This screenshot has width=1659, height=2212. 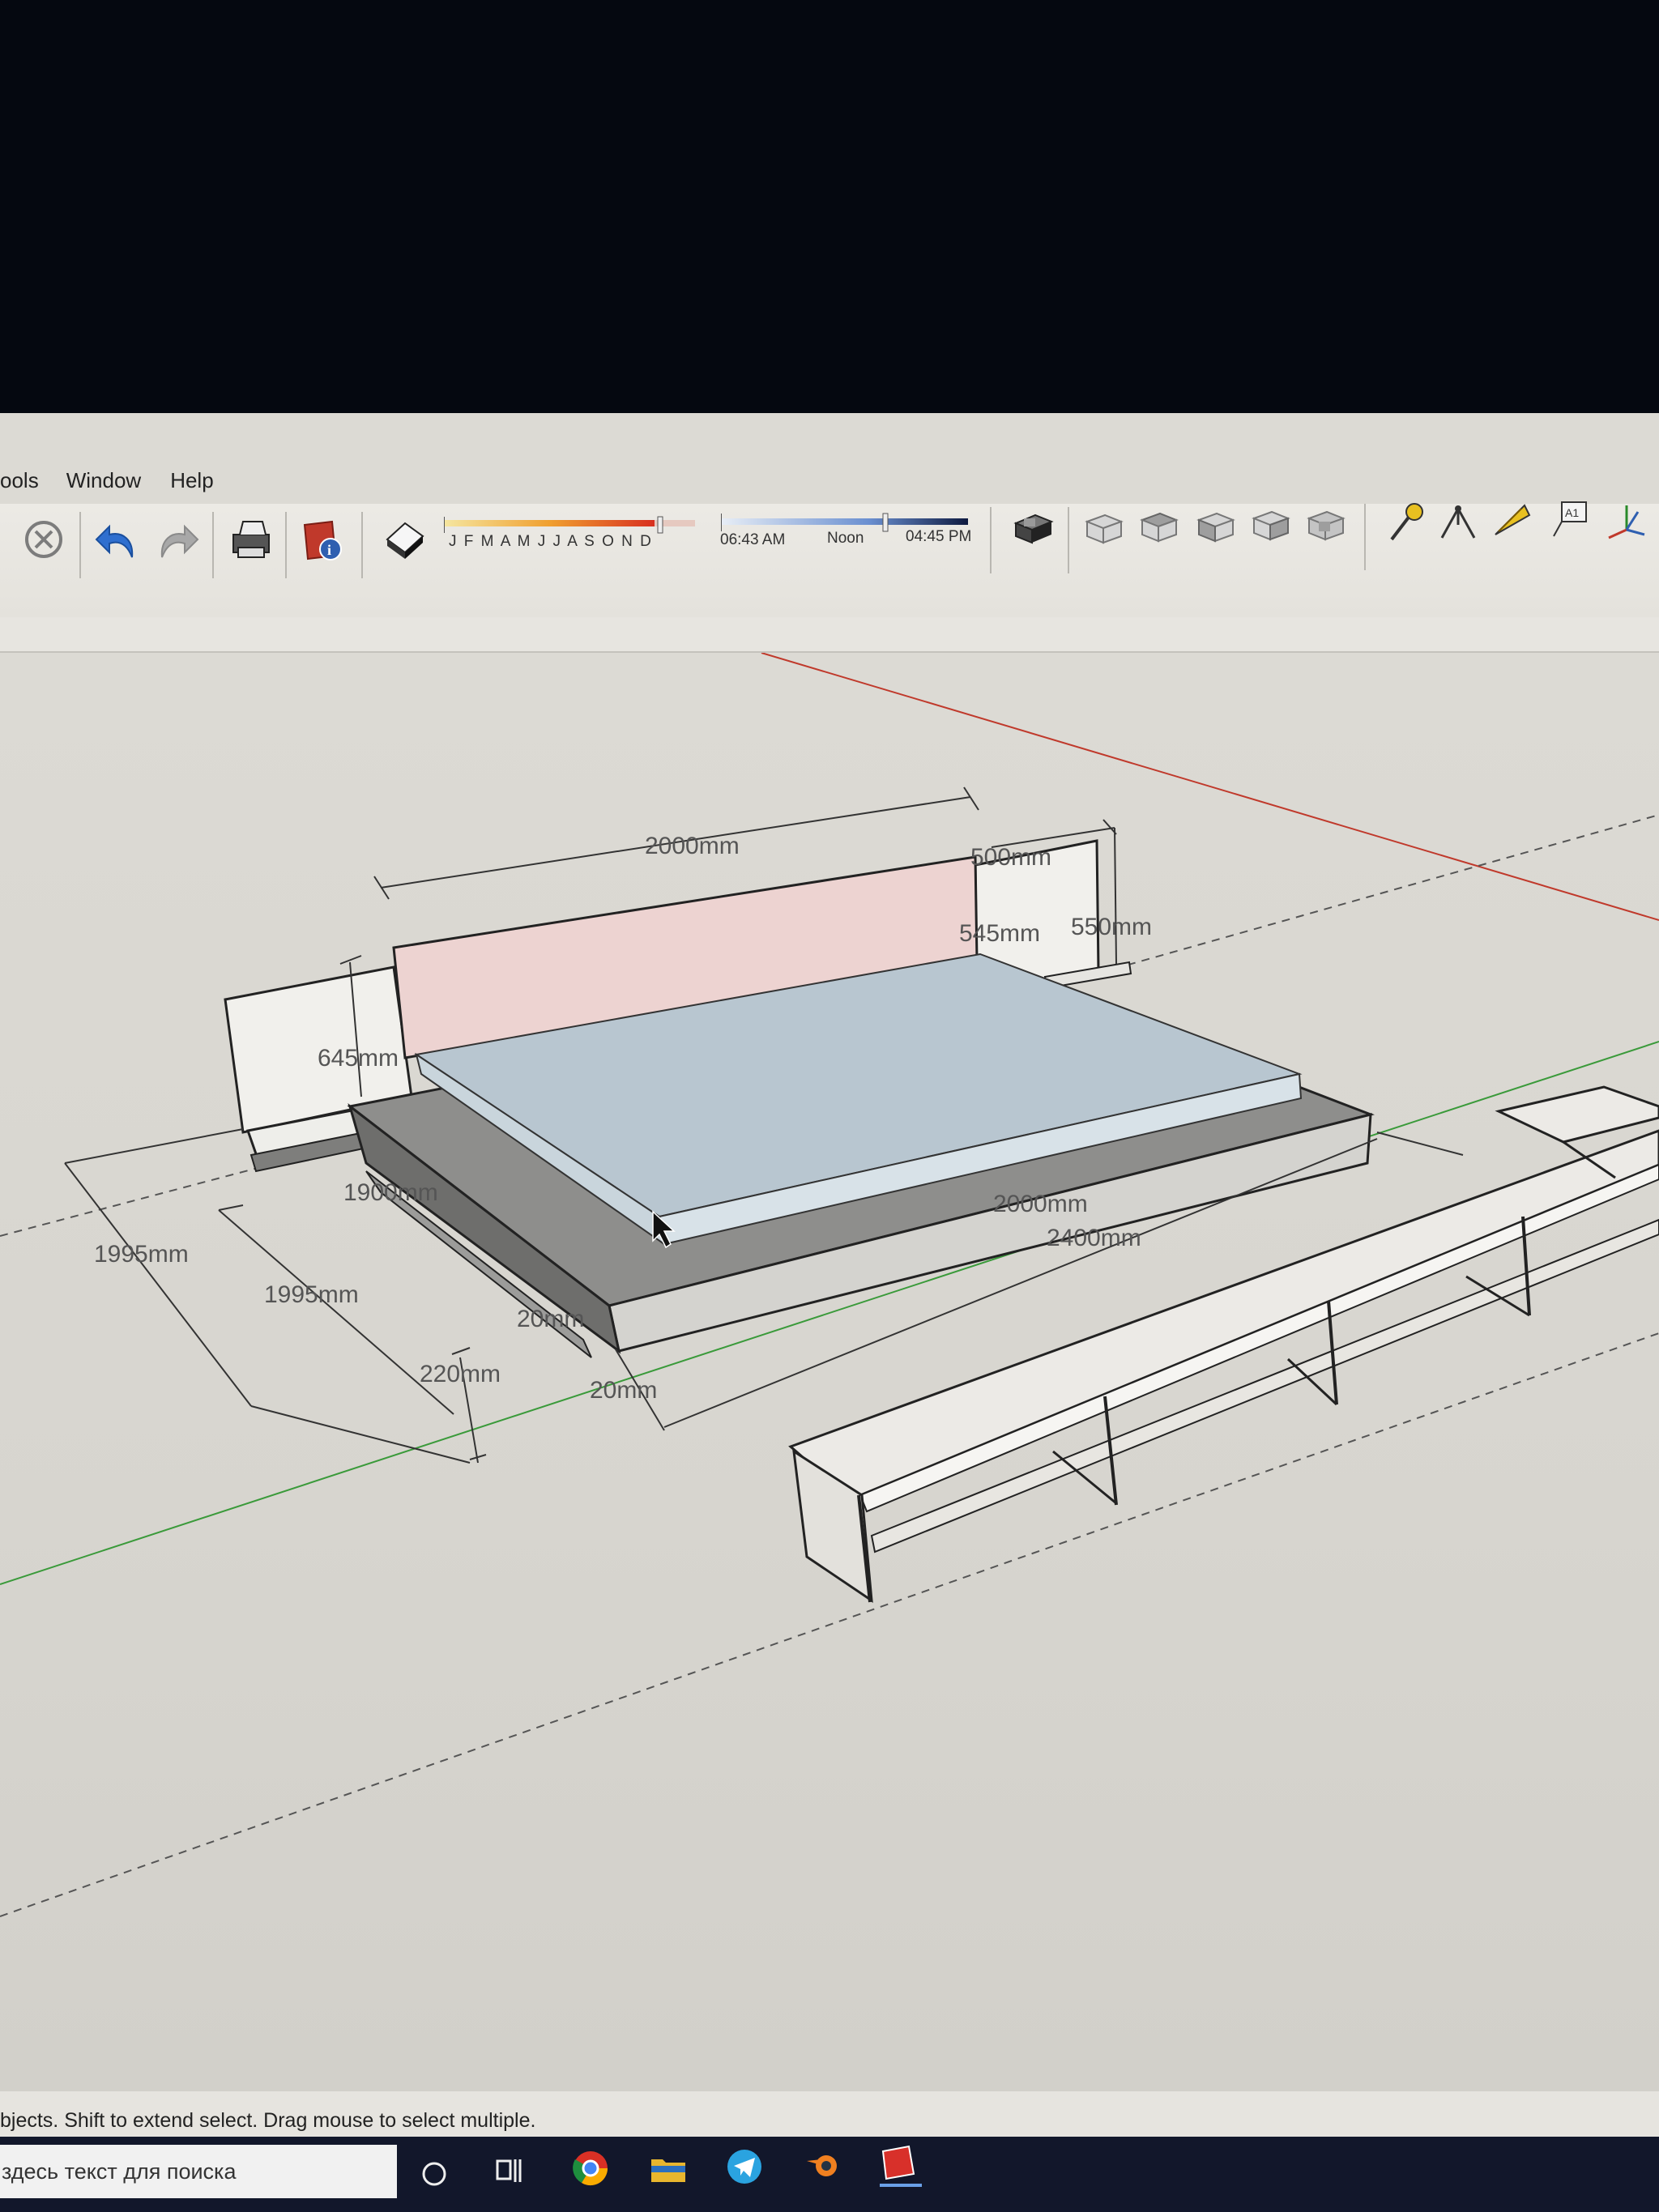 What do you see at coordinates (103, 489) in the screenshot?
I see `menu-window: Window` at bounding box center [103, 489].